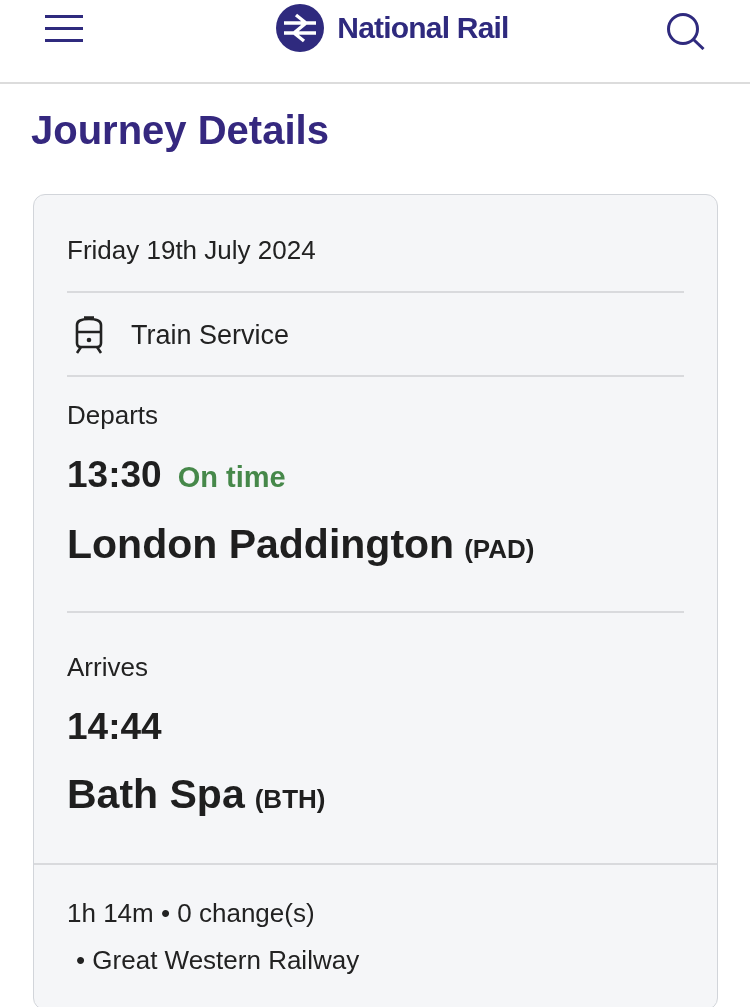  Describe the element at coordinates (300, 28) in the screenshot. I see `logo-icon` at that location.